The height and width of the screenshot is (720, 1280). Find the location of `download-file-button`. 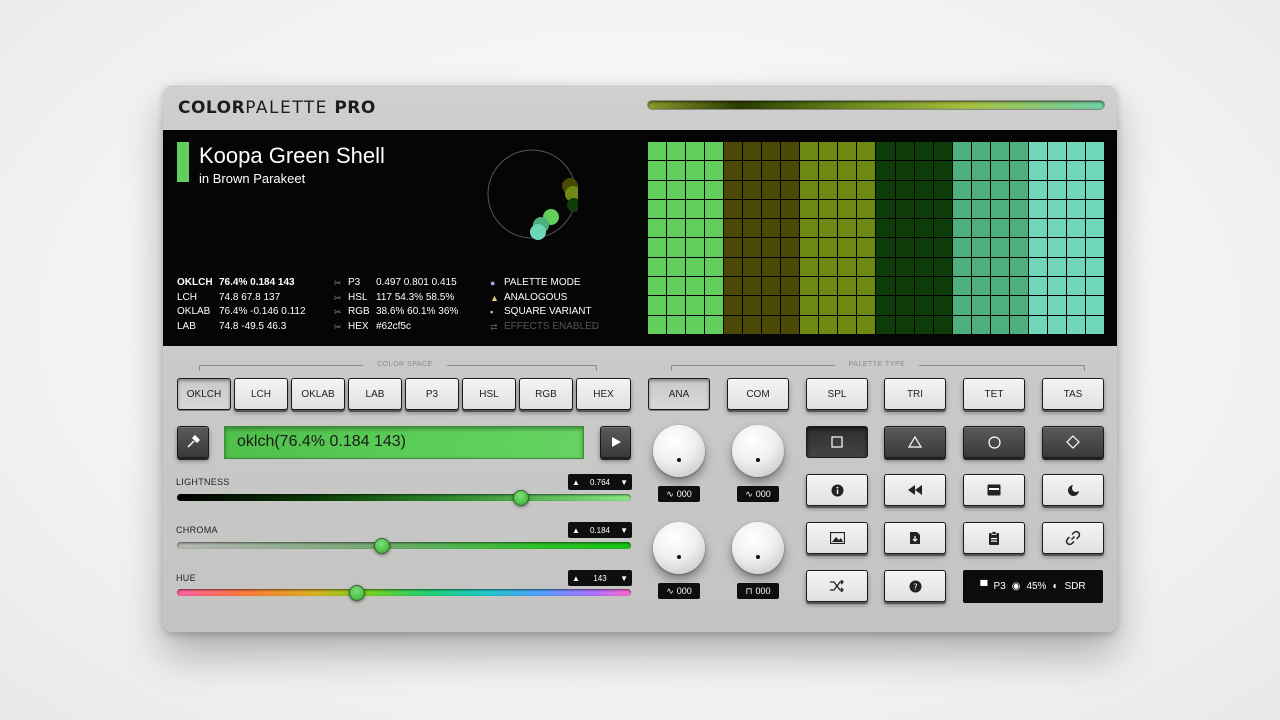

download-file-button is located at coordinates (915, 538).